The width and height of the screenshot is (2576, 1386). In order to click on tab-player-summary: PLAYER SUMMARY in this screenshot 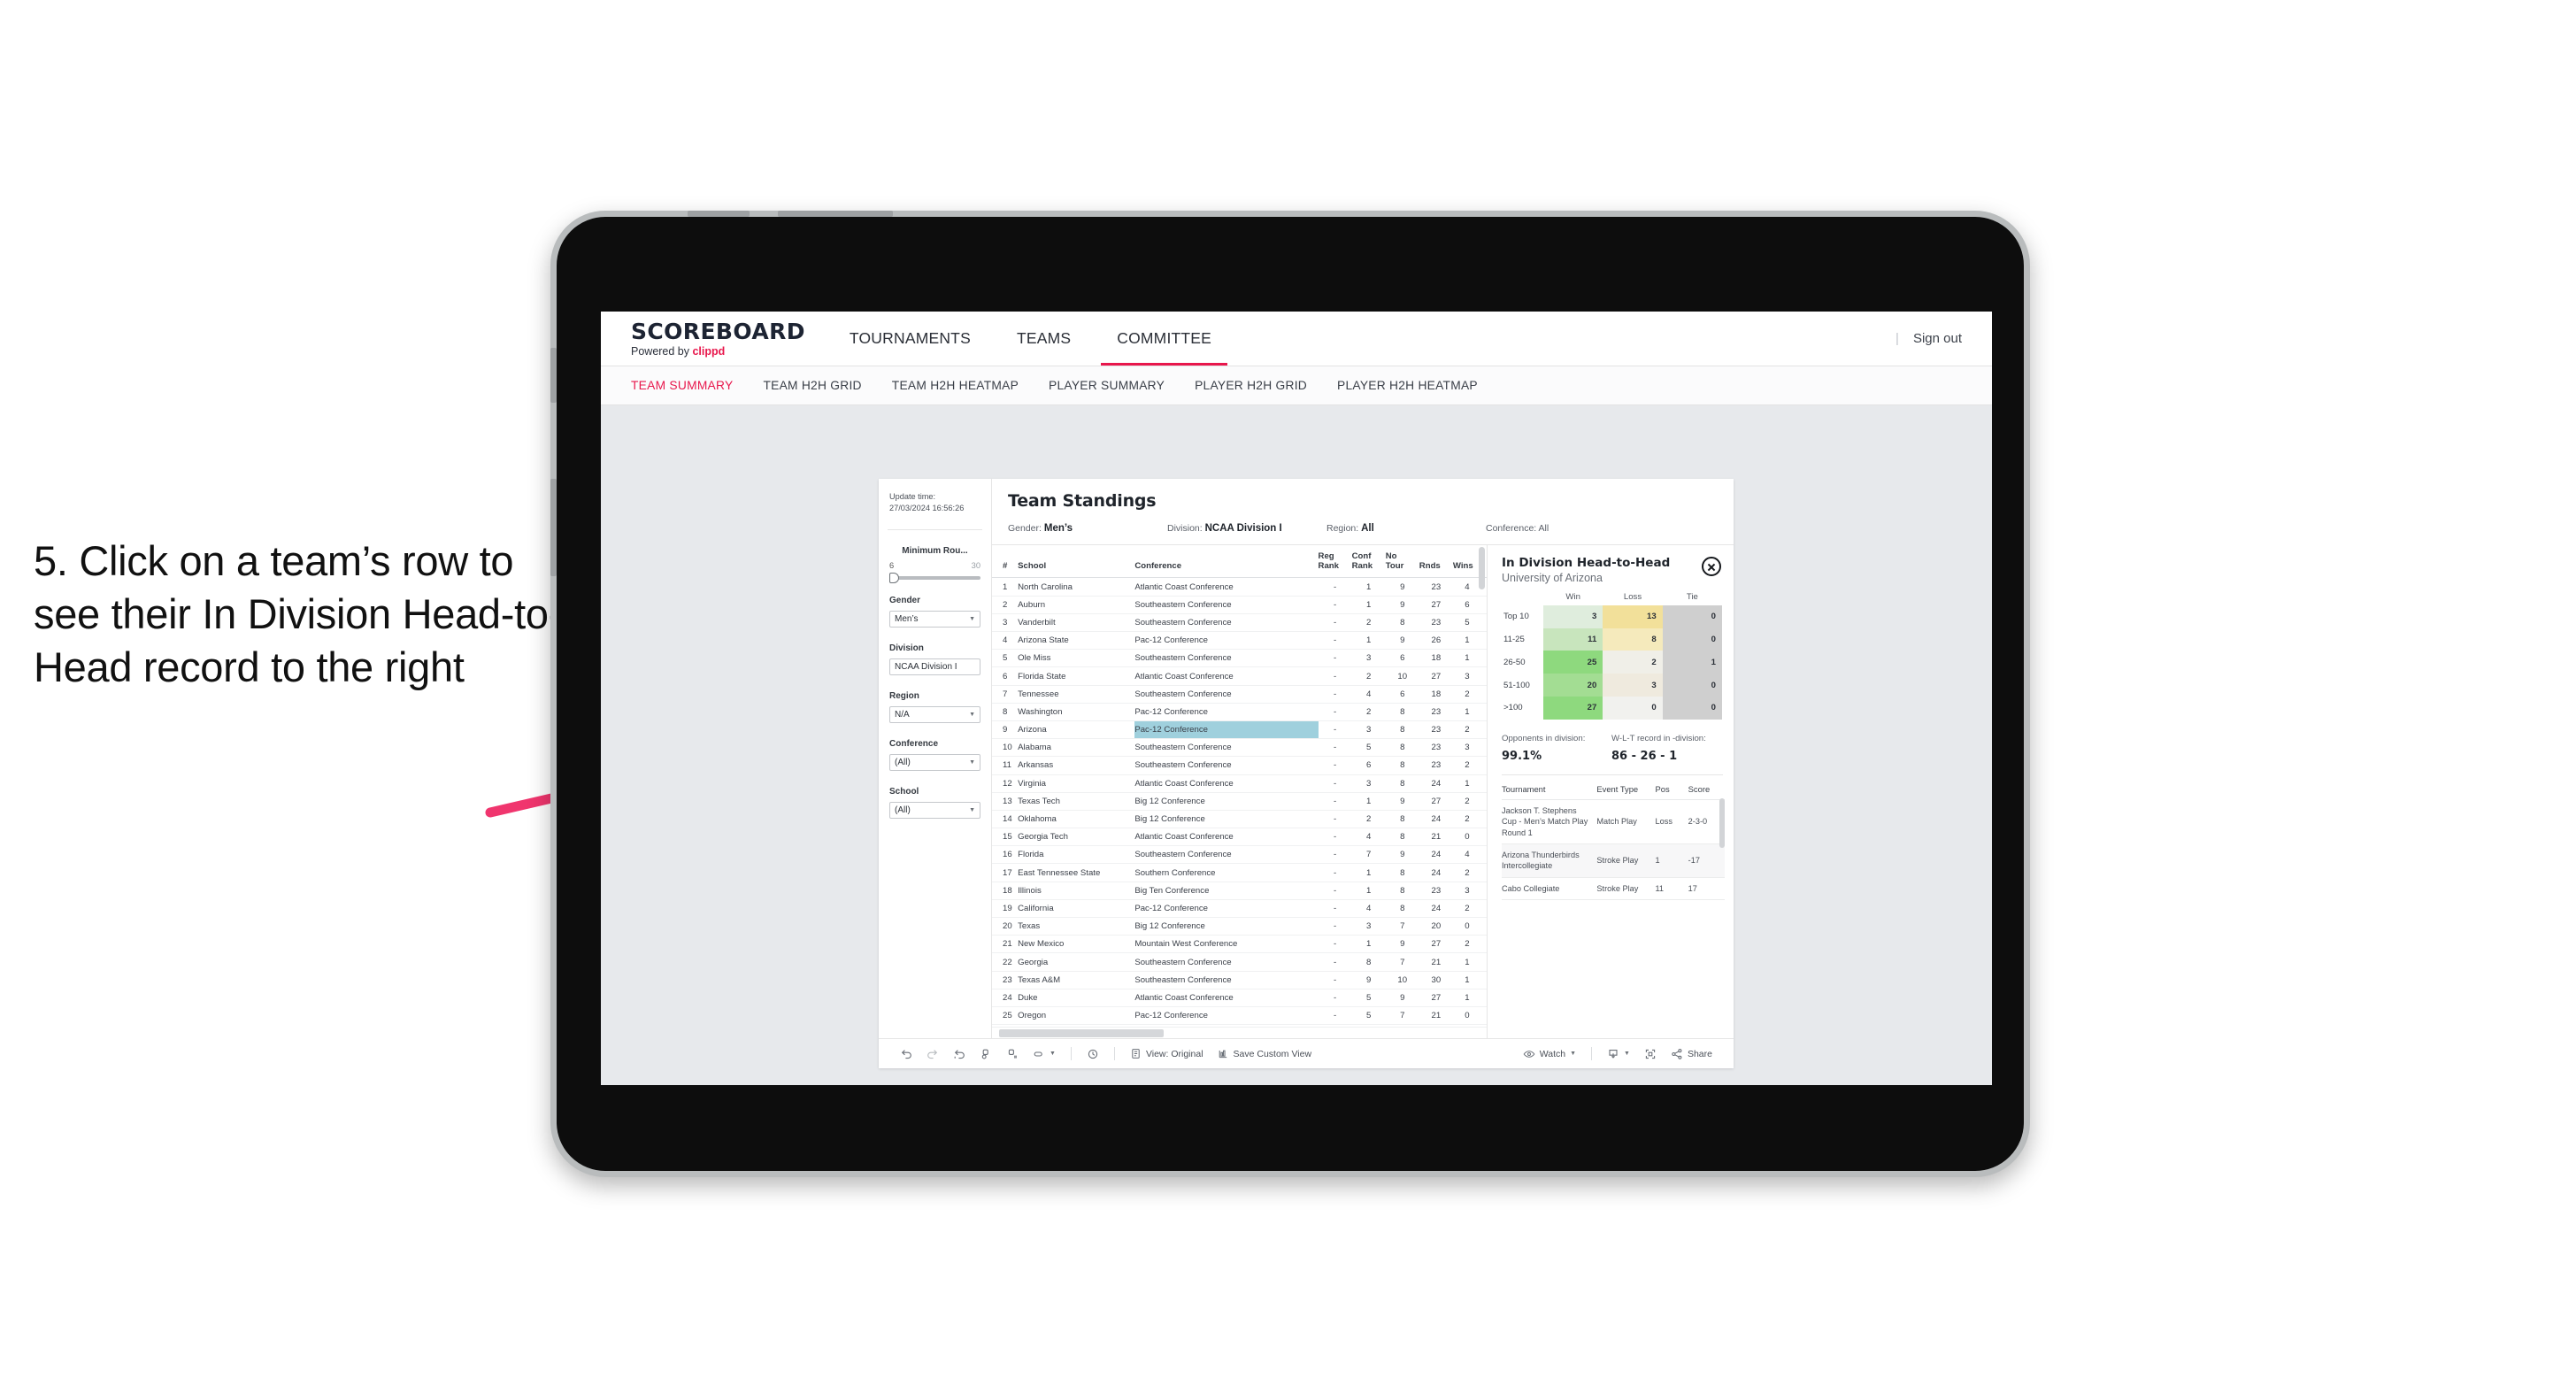, I will do `click(1107, 385)`.